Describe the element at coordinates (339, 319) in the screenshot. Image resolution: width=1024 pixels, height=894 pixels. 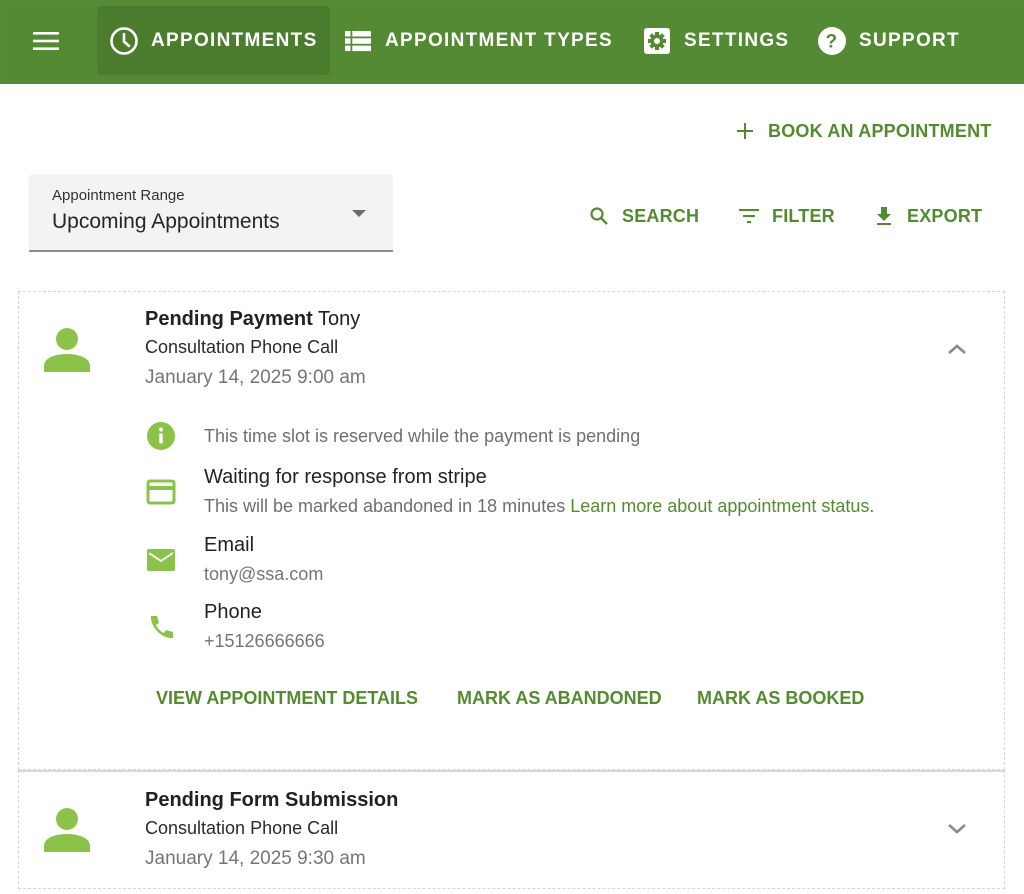
I see `client-name: Tony` at that location.